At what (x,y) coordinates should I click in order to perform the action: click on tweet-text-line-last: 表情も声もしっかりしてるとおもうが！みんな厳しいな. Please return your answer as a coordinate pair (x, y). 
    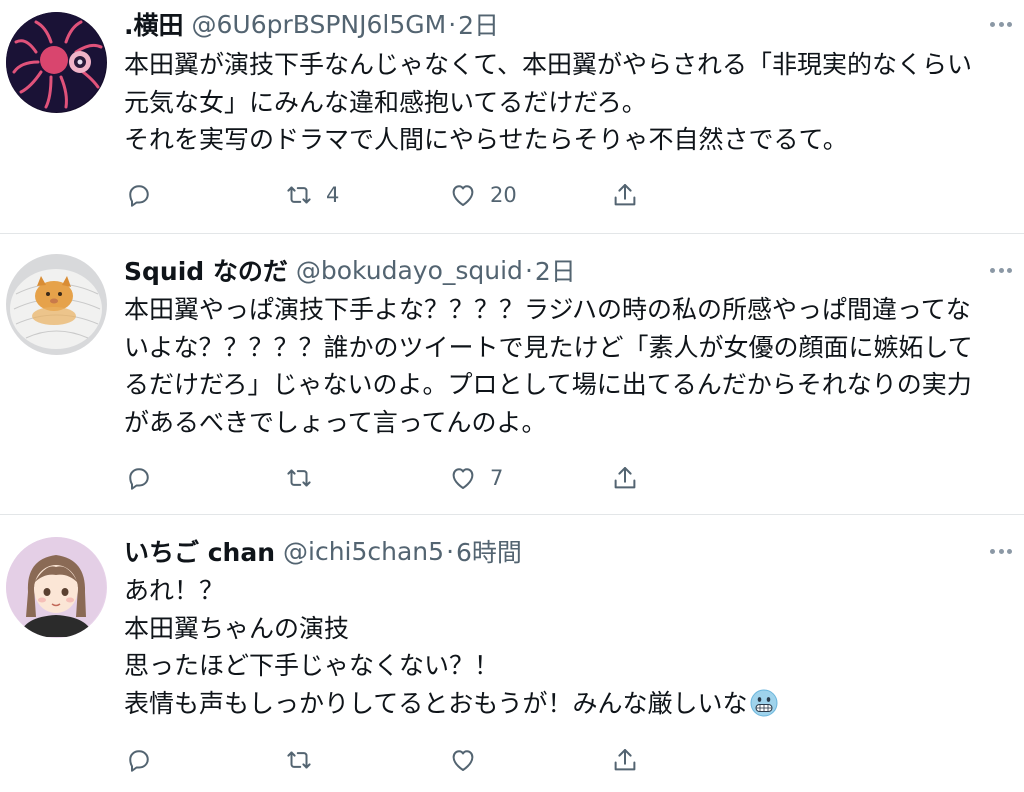
    Looking at the image, I should click on (564, 704).